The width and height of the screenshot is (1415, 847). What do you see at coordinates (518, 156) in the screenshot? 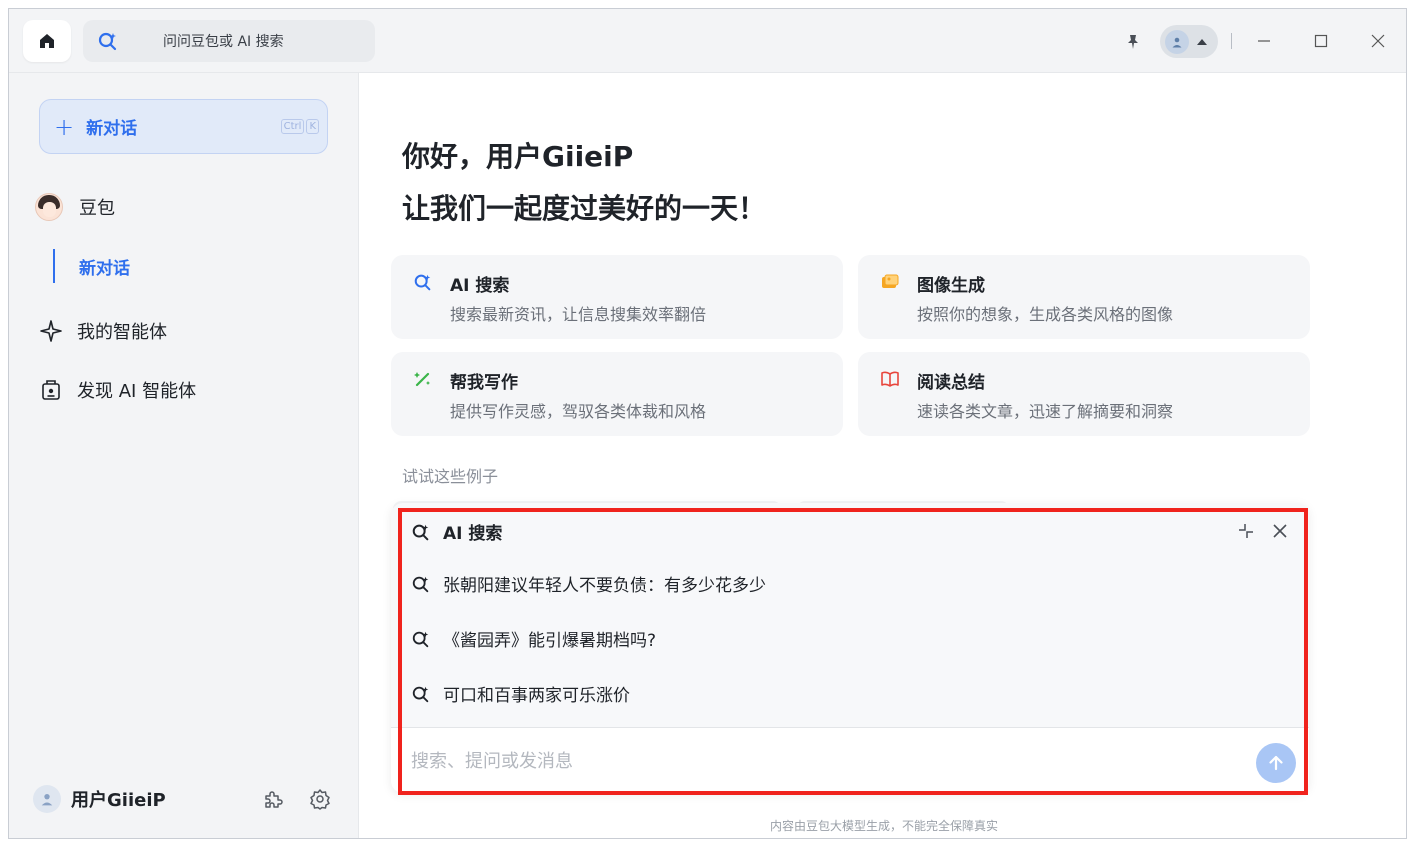
I see `greeting-title: 你好，用户GiieiP` at bounding box center [518, 156].